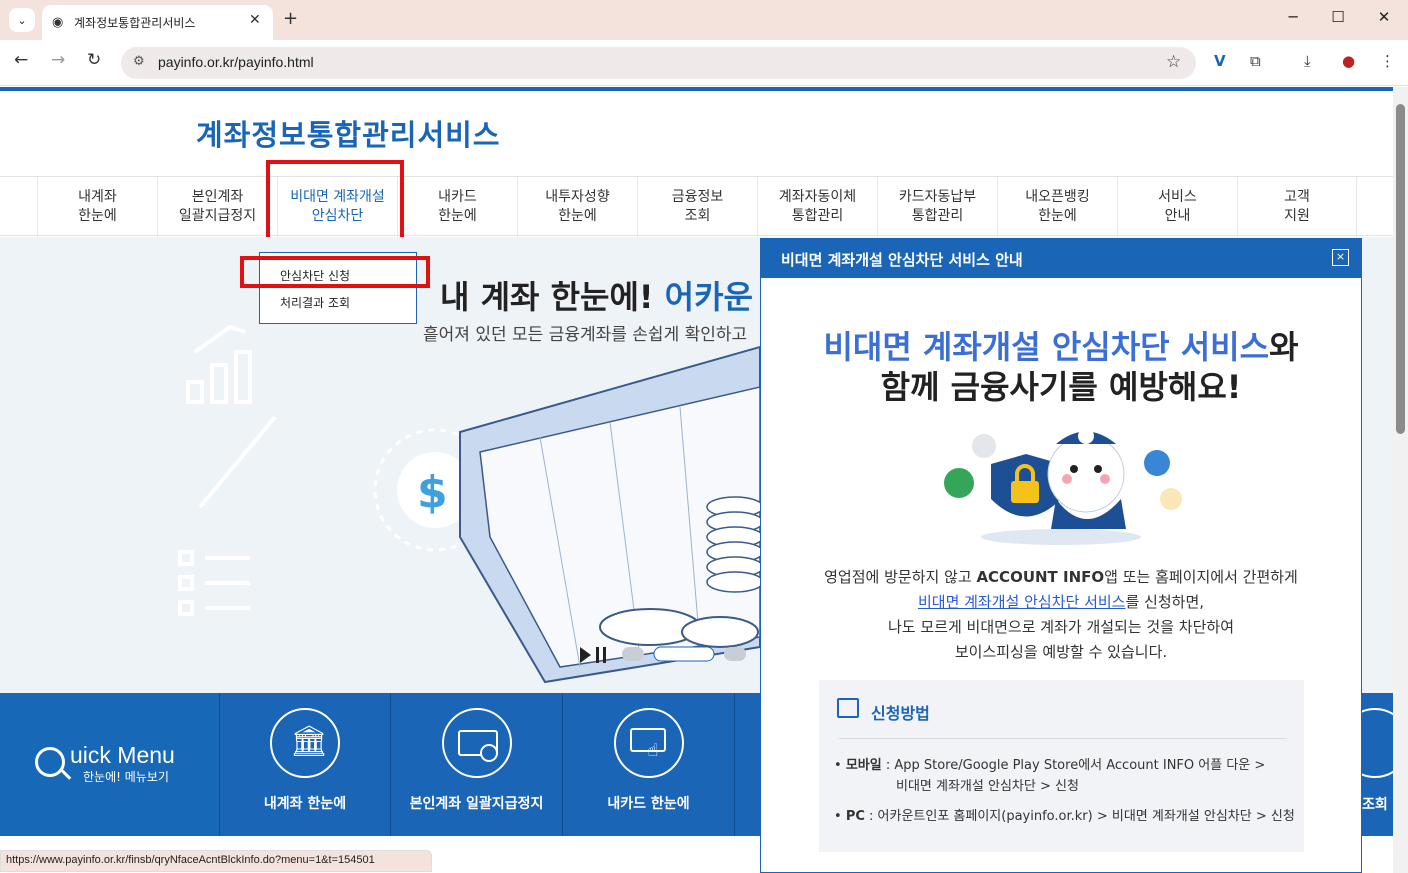 The height and width of the screenshot is (873, 1408). What do you see at coordinates (50, 762) in the screenshot?
I see `search-icon` at bounding box center [50, 762].